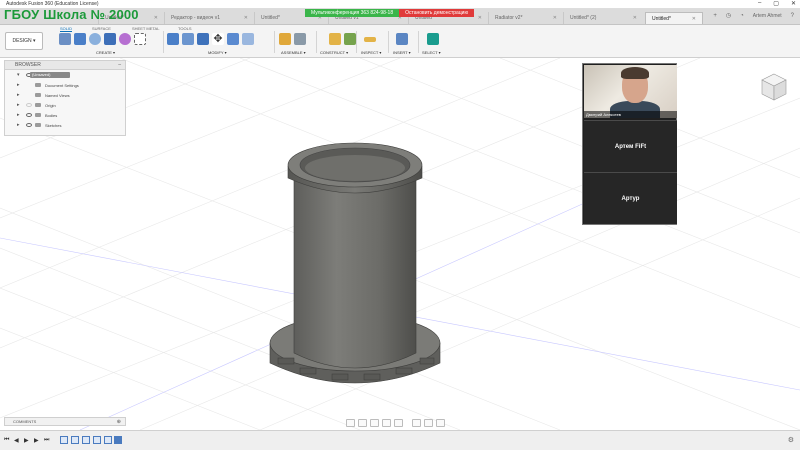 The image size is (800, 450). Describe the element at coordinates (350, 423) in the screenshot. I see `orbit-icon` at that location.